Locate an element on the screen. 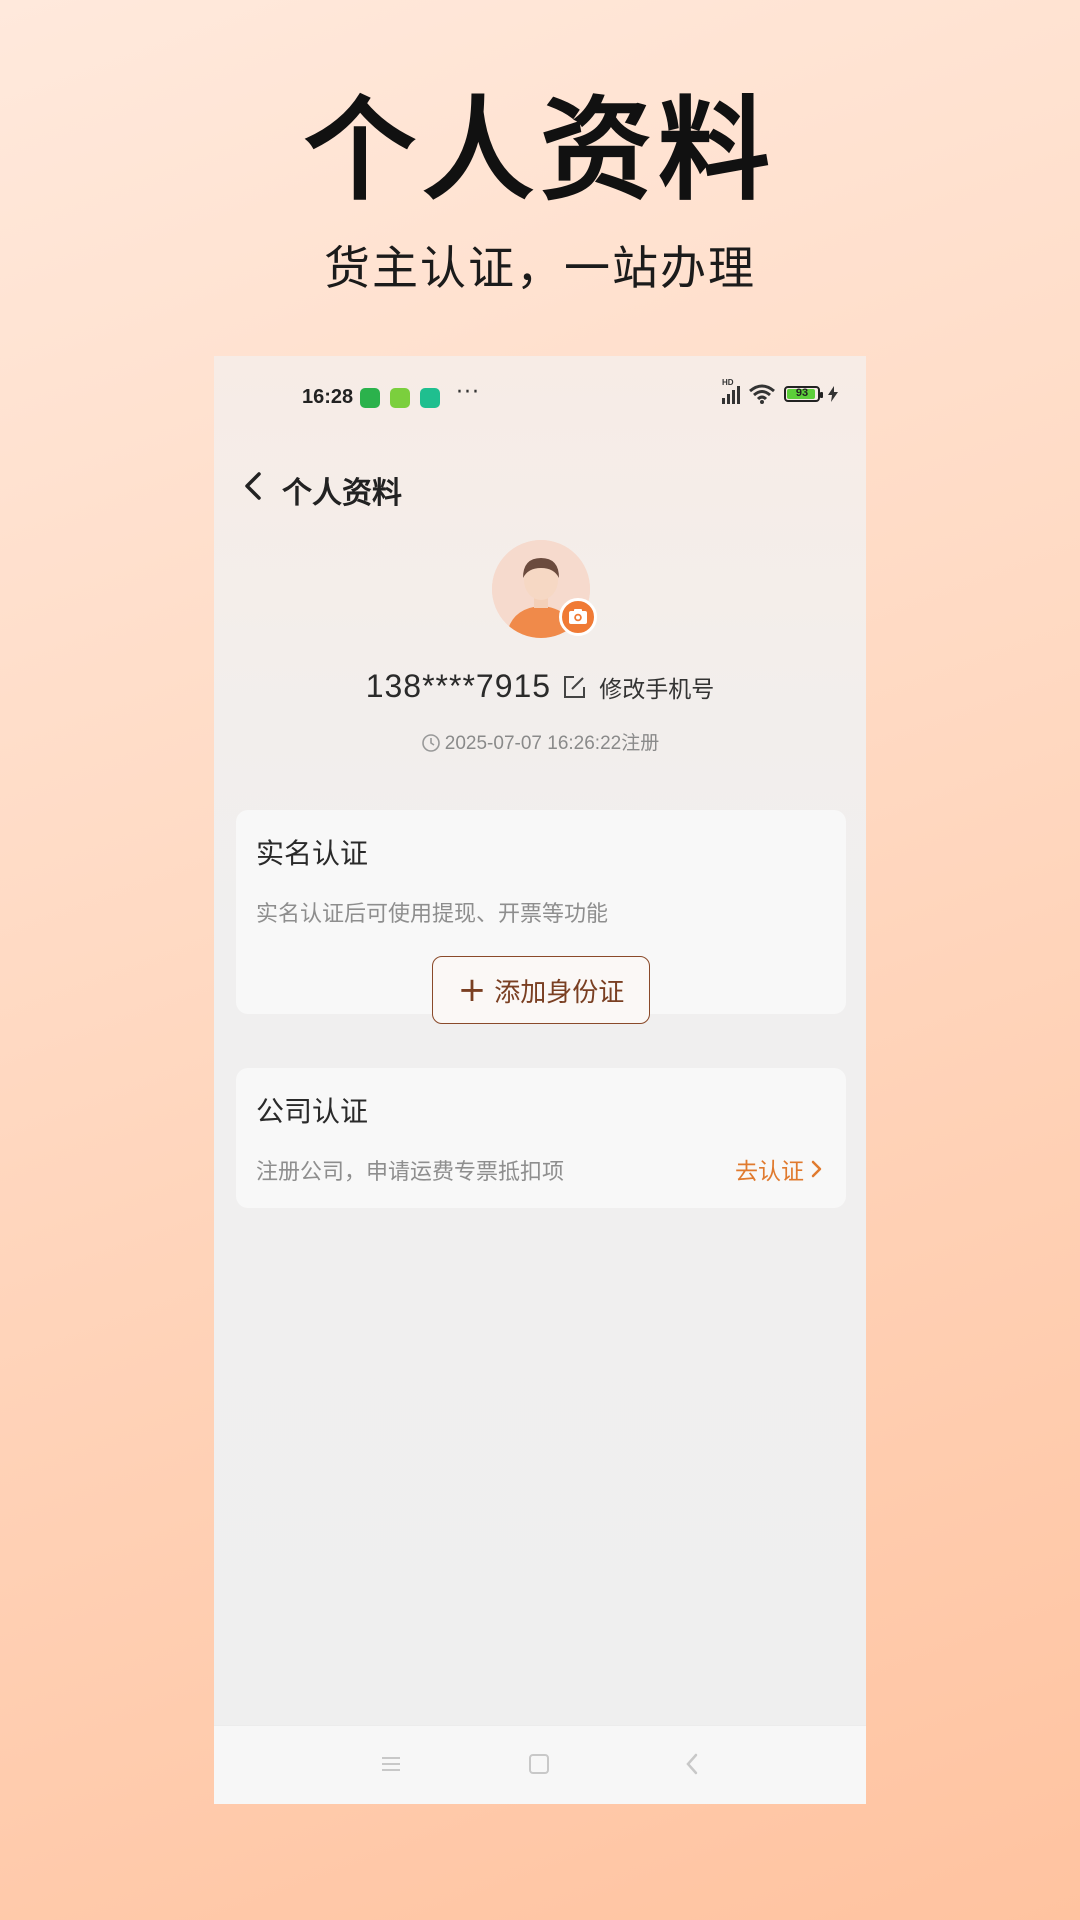 This screenshot has height=1920, width=1080. battery-level: 93 is located at coordinates (802, 393).